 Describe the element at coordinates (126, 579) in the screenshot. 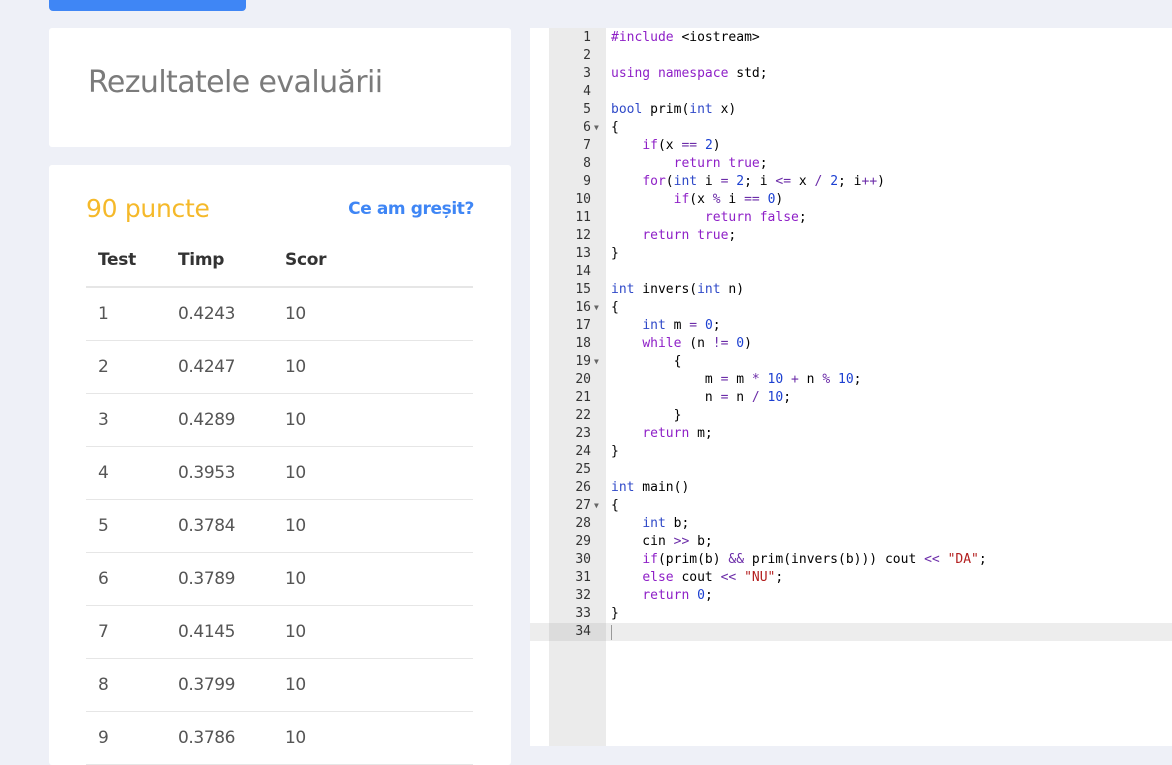

I see `cell-test: 6` at that location.